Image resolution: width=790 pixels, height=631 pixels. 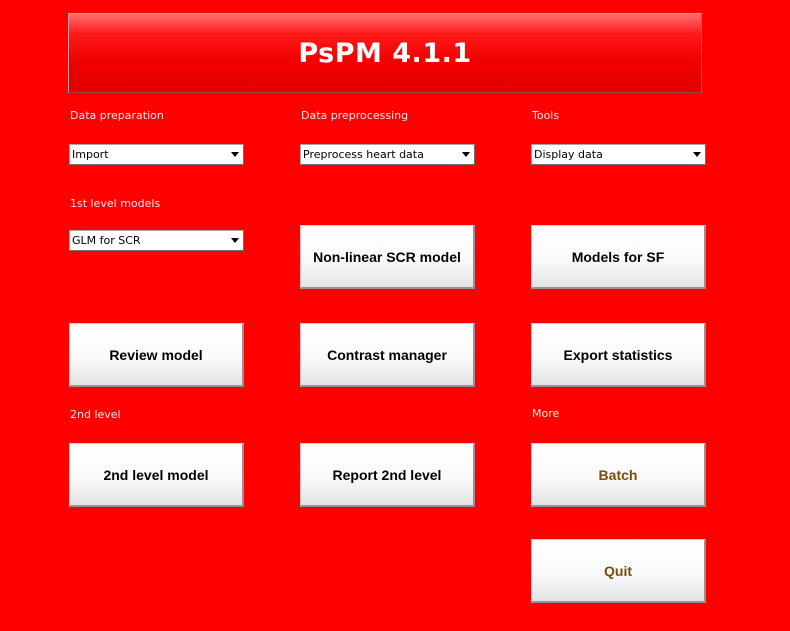 I want to click on batch-button: Batch, so click(x=618, y=475).